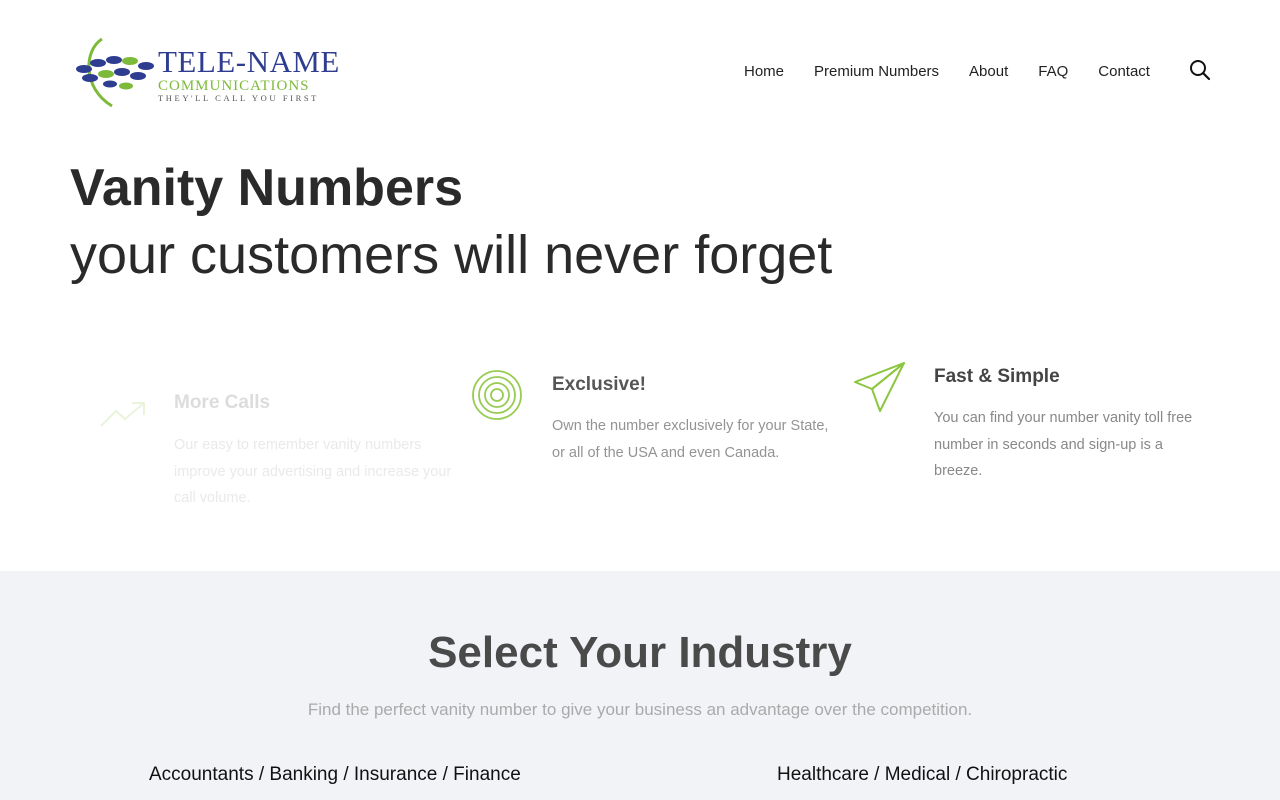  Describe the element at coordinates (599, 384) in the screenshot. I see `feature-title: Exclusive!` at that location.